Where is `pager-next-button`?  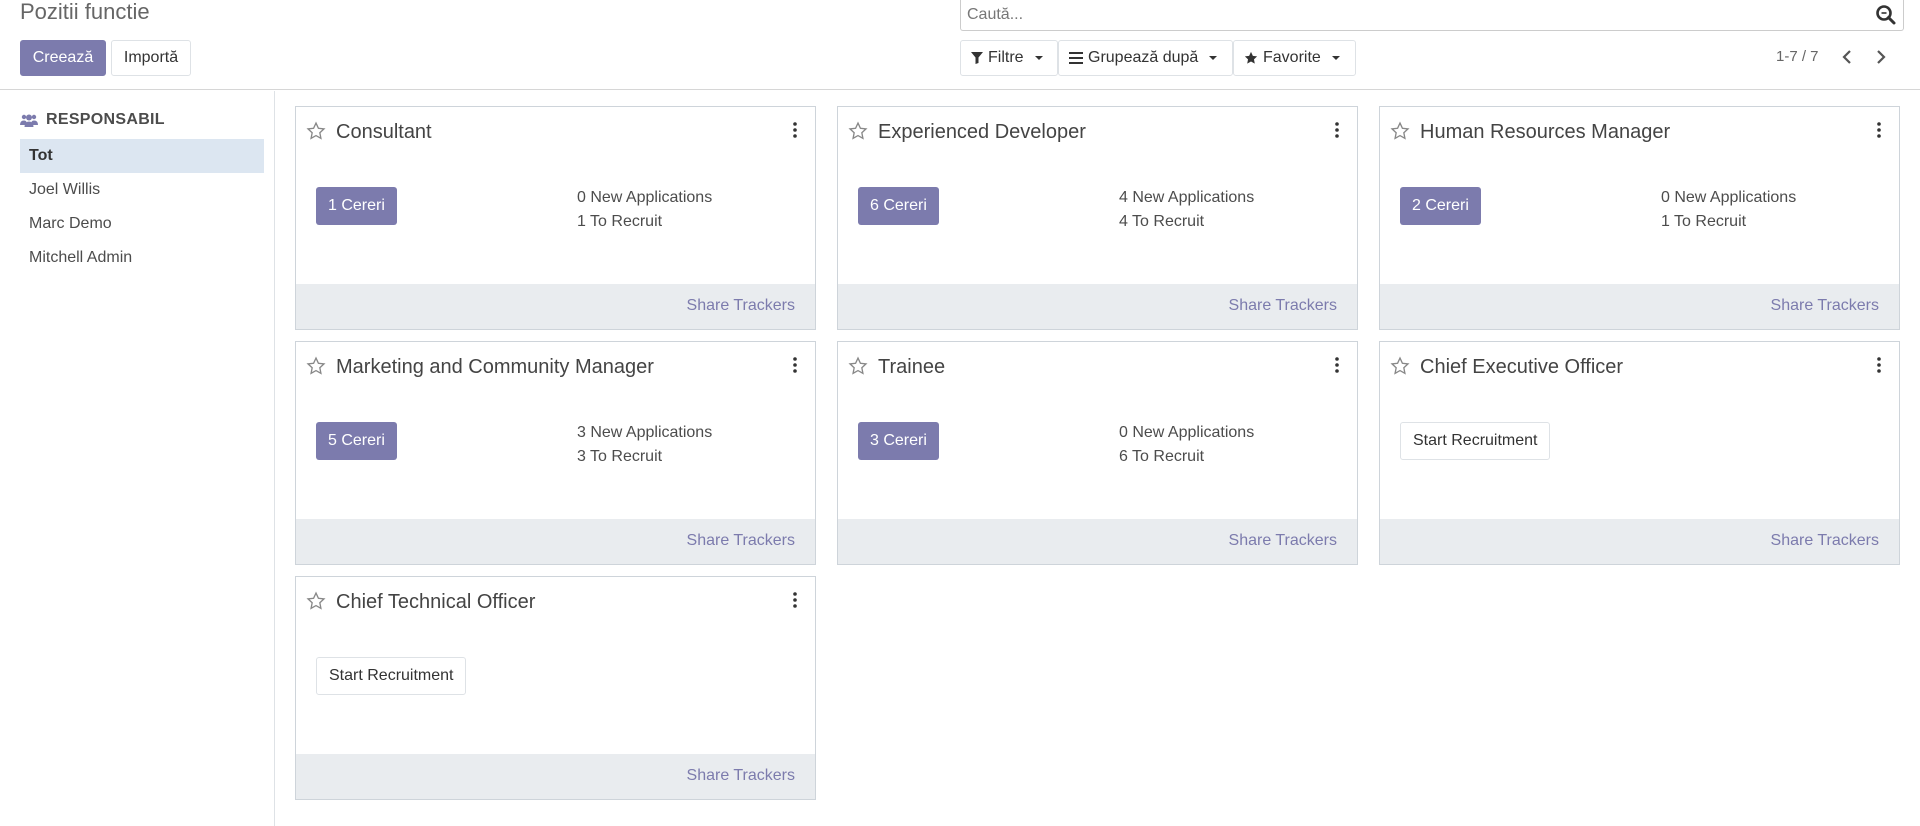 pager-next-button is located at coordinates (1881, 57).